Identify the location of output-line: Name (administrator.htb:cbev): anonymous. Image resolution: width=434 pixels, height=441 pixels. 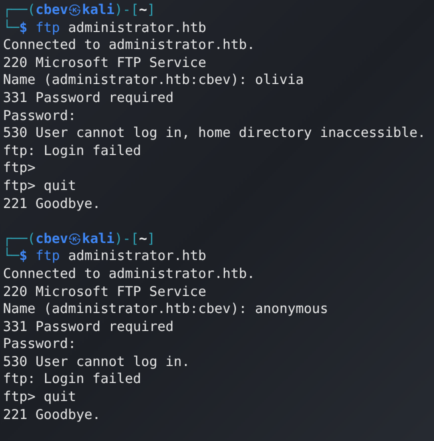
(165, 309).